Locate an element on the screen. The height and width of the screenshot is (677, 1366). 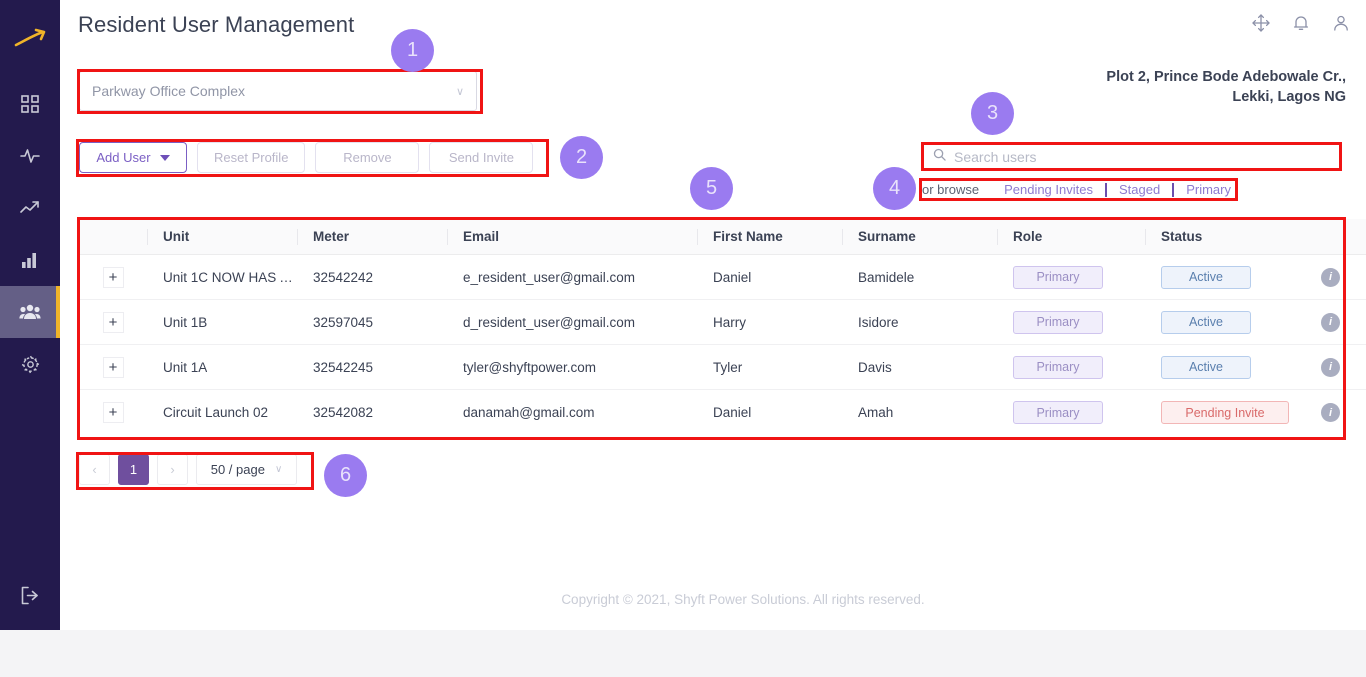
site-select-value: Parkway Office Complex is located at coordinates (169, 91).